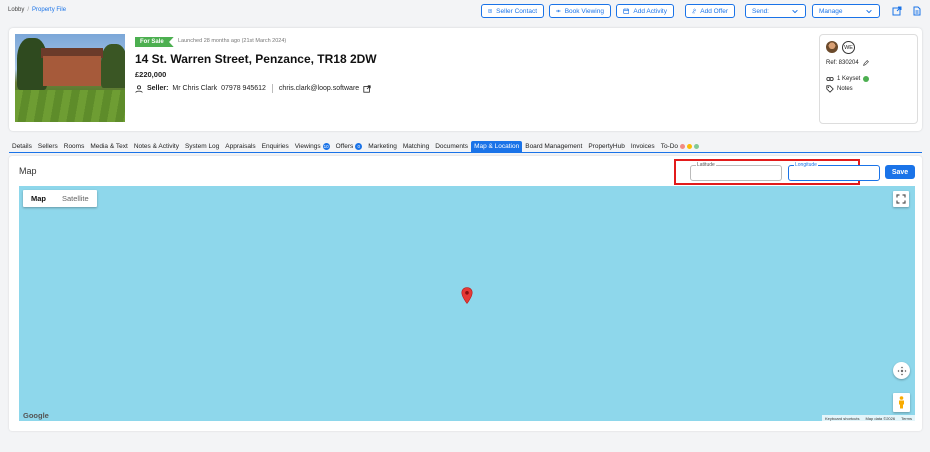 The height and width of the screenshot is (452, 930). I want to click on keyset-status-dot, so click(866, 79).